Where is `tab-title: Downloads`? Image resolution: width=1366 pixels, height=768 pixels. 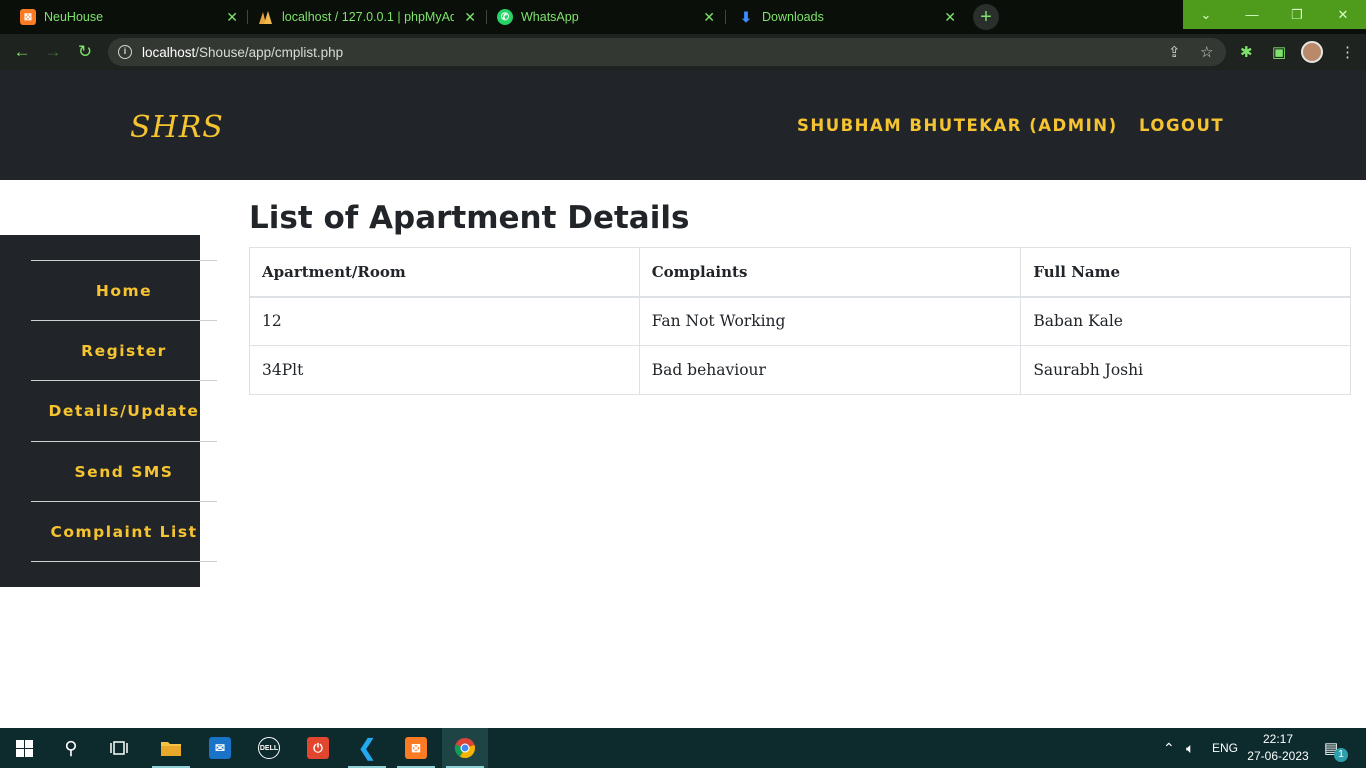
tab-title: Downloads is located at coordinates (793, 17).